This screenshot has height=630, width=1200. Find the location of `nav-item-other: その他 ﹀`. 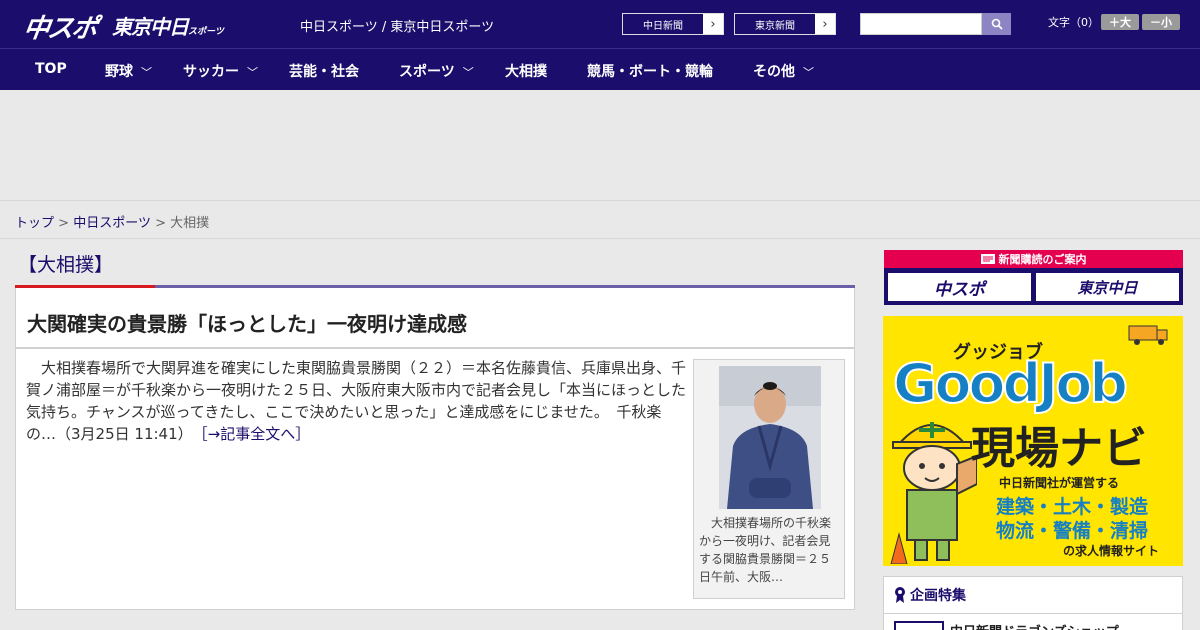

nav-item-other: その他 ﹀ is located at coordinates (783, 71).